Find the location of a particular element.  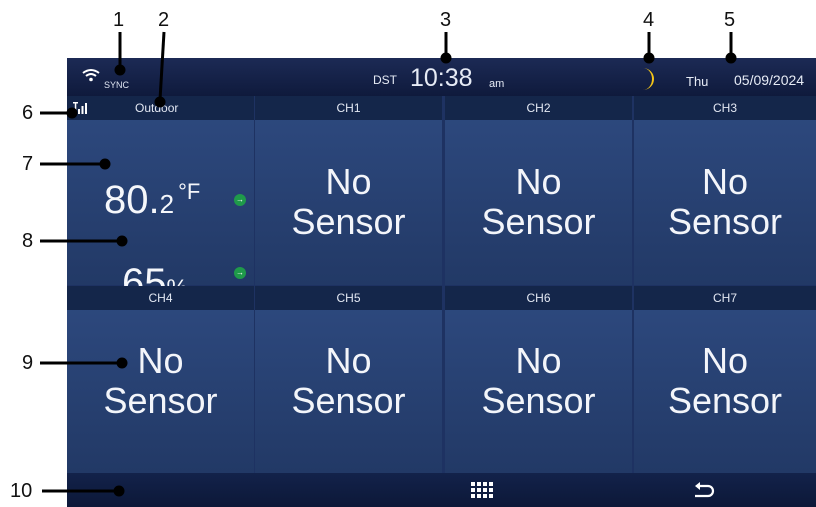

callout-6: 6 is located at coordinates (28, 113).